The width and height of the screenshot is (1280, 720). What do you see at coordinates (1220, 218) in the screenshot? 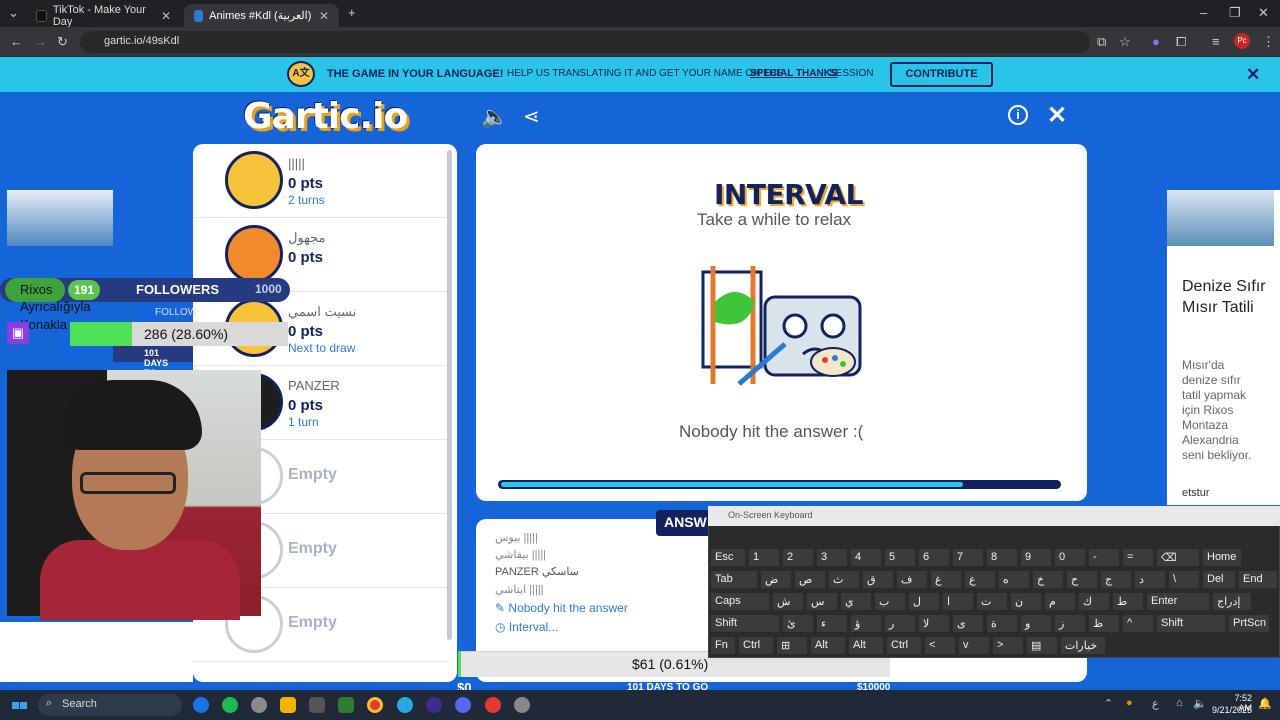
I see `ad-hotel-image` at bounding box center [1220, 218].